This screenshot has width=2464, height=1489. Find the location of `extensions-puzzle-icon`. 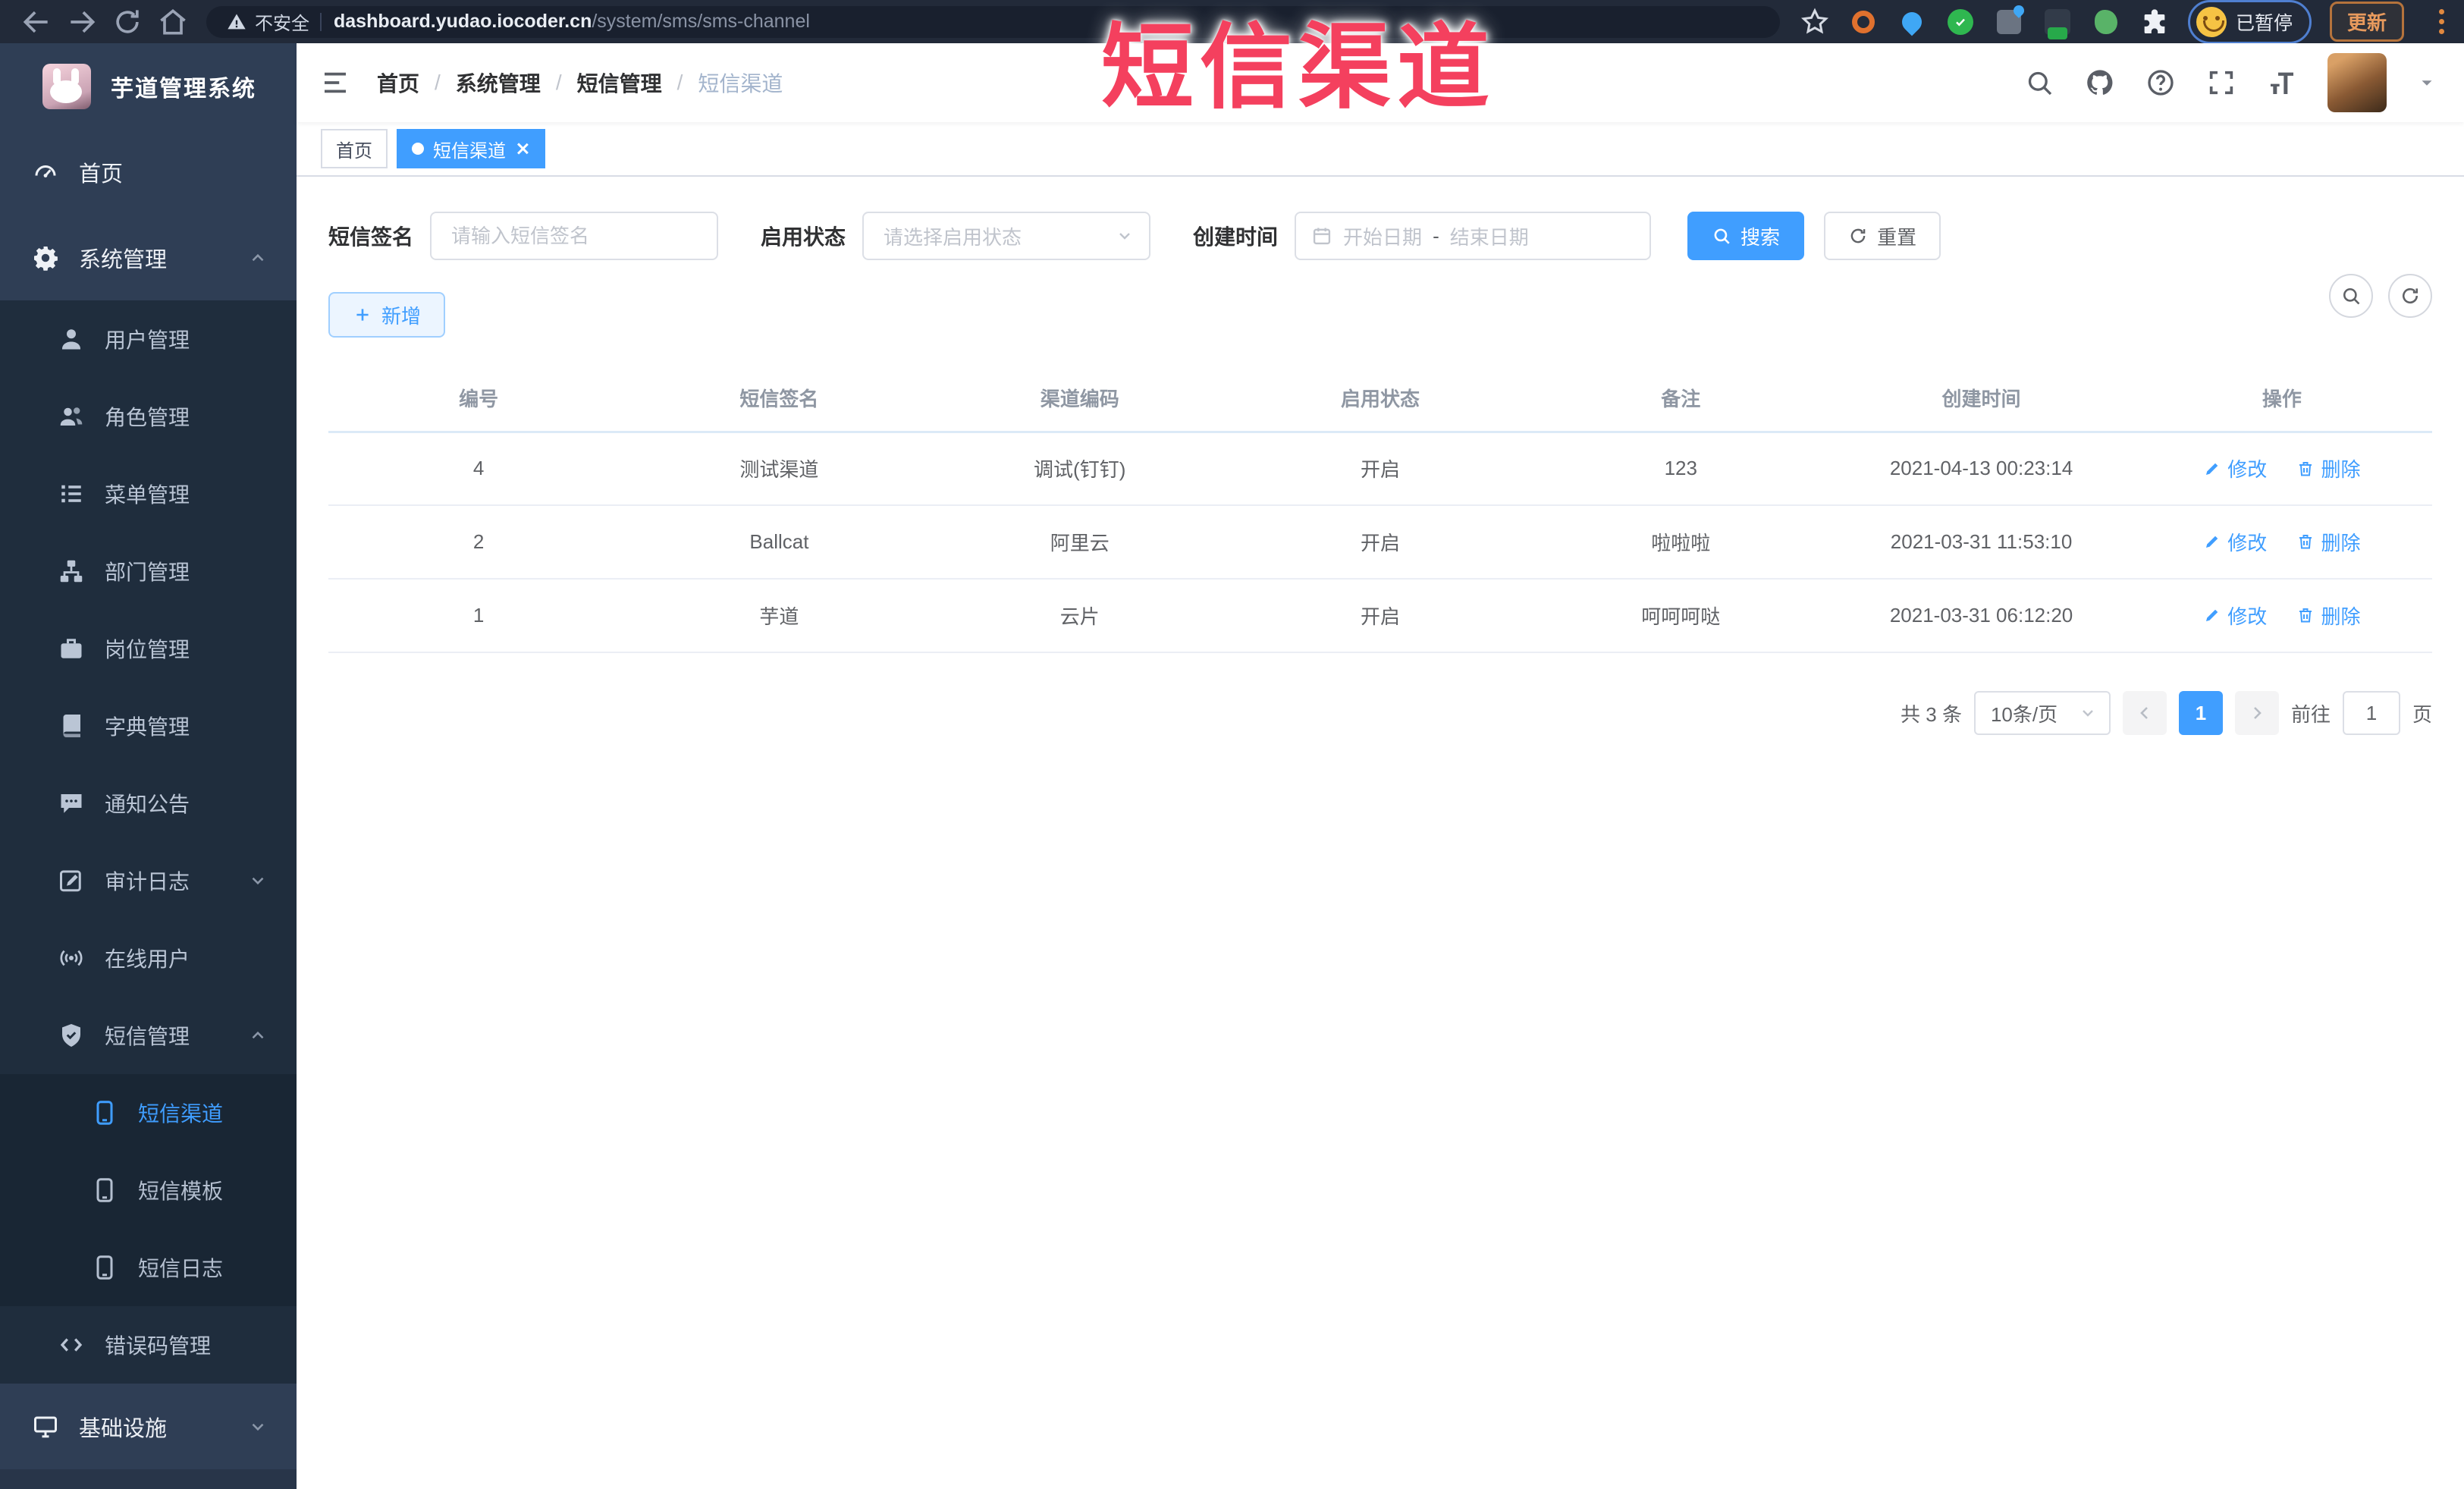

extensions-puzzle-icon is located at coordinates (2154, 22).